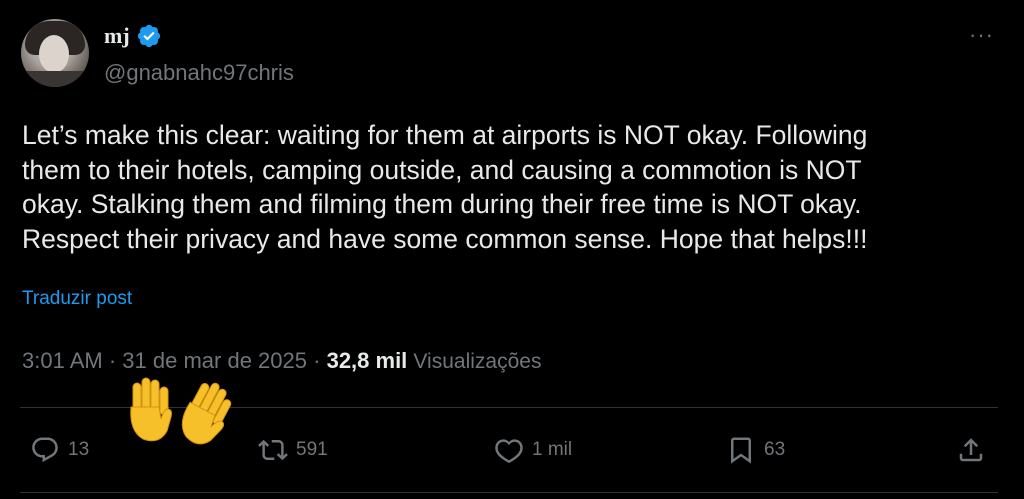 This screenshot has width=1024, height=499. I want to click on share-icon, so click(971, 450).